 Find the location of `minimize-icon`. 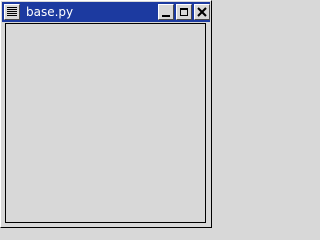

minimize-icon is located at coordinates (166, 16).